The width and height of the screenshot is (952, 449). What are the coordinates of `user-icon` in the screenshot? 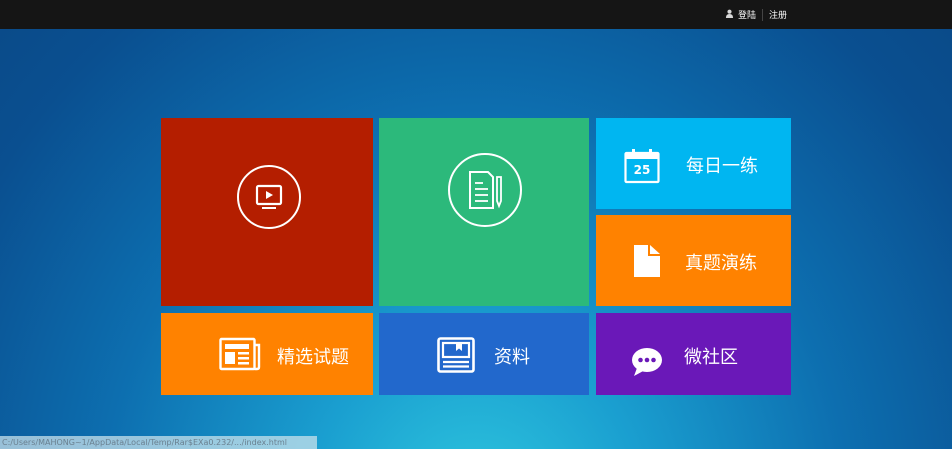 It's located at (729, 15).